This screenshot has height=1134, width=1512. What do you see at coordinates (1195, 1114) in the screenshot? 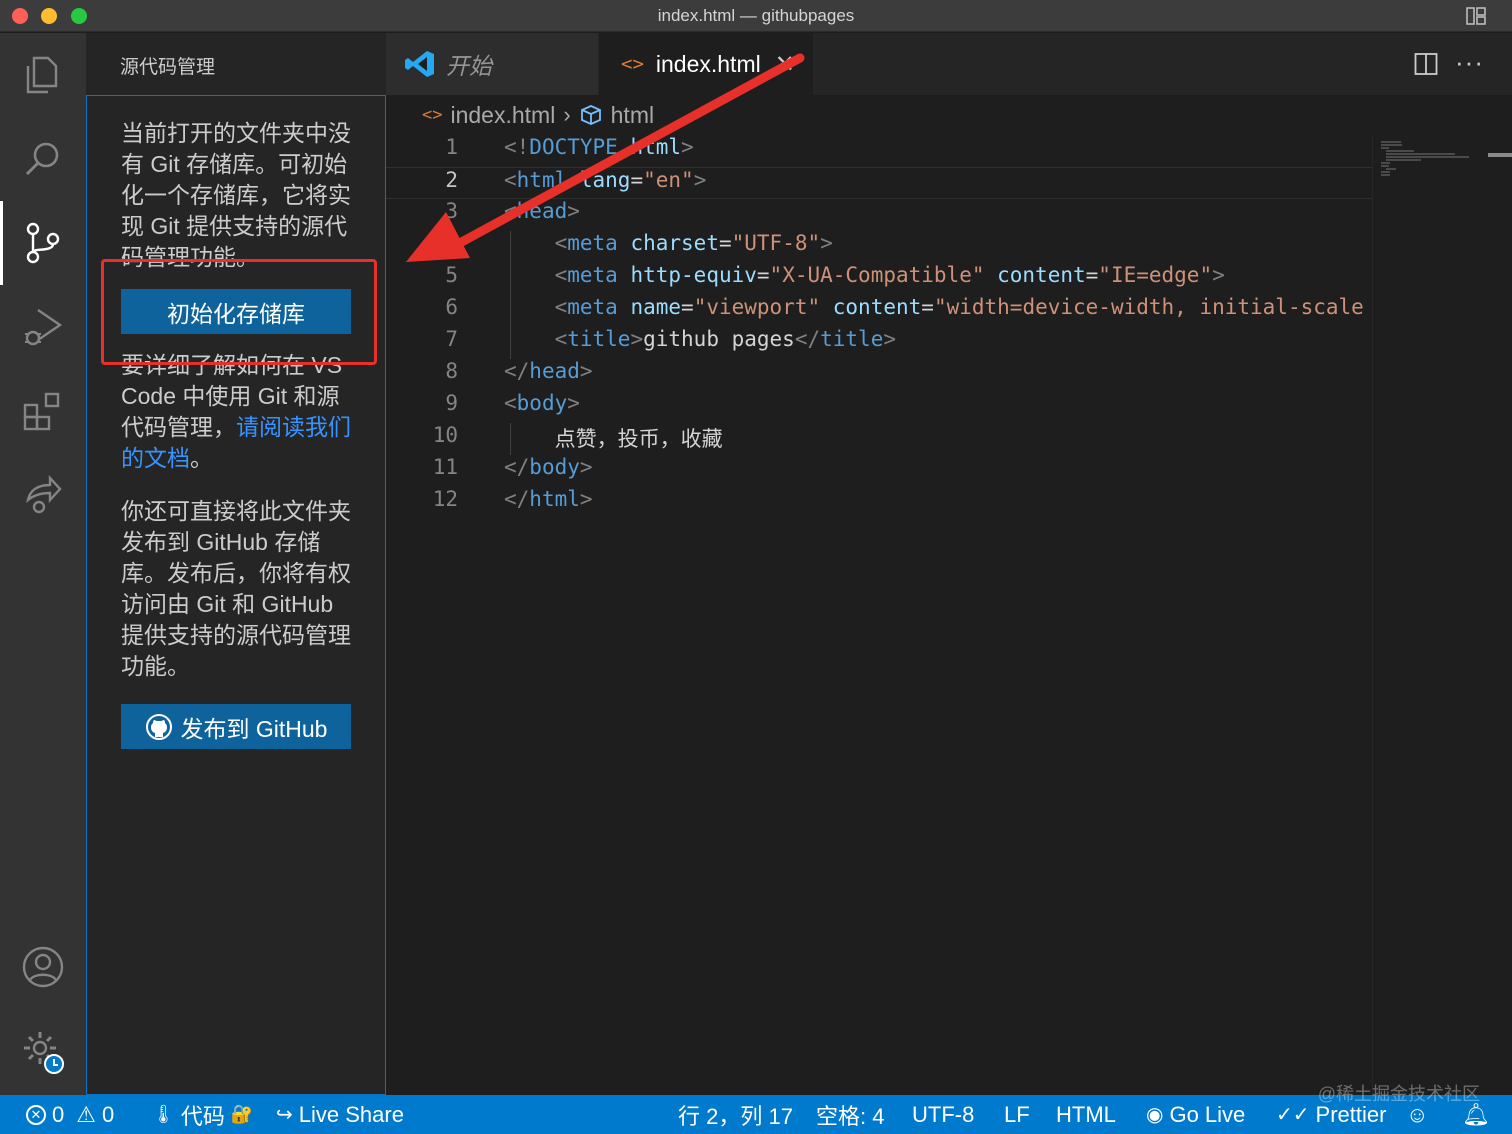
I see `go-live-button: ◉ Go Live` at bounding box center [1195, 1114].